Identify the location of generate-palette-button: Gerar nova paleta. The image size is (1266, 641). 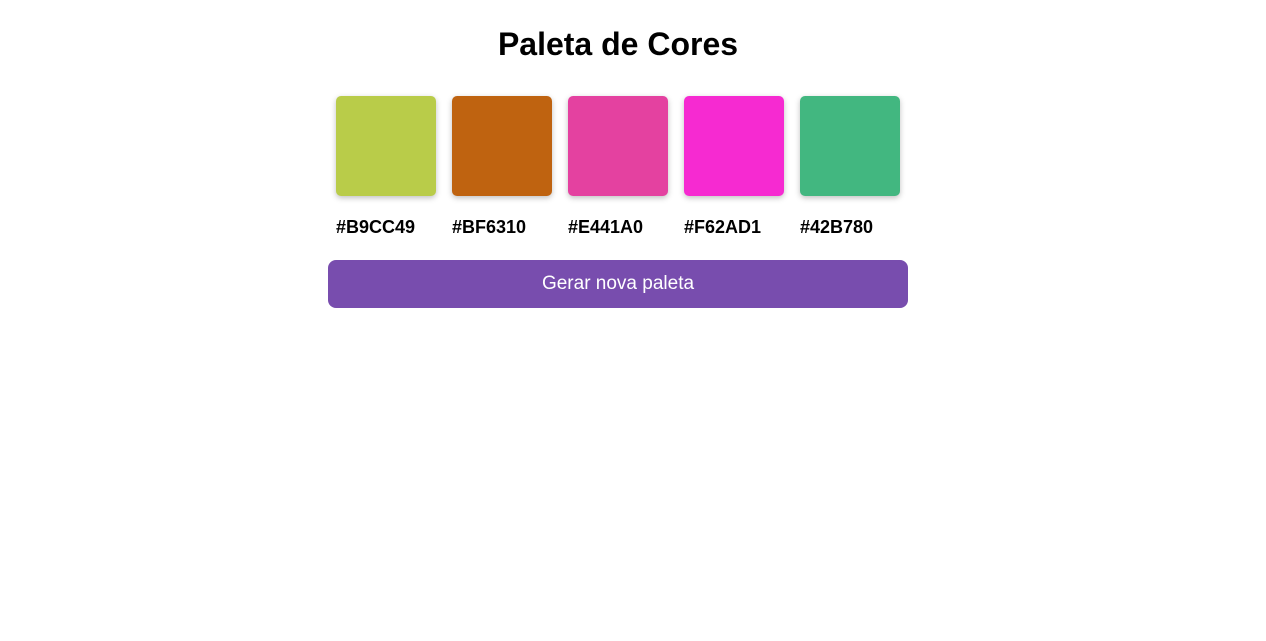
(618, 284).